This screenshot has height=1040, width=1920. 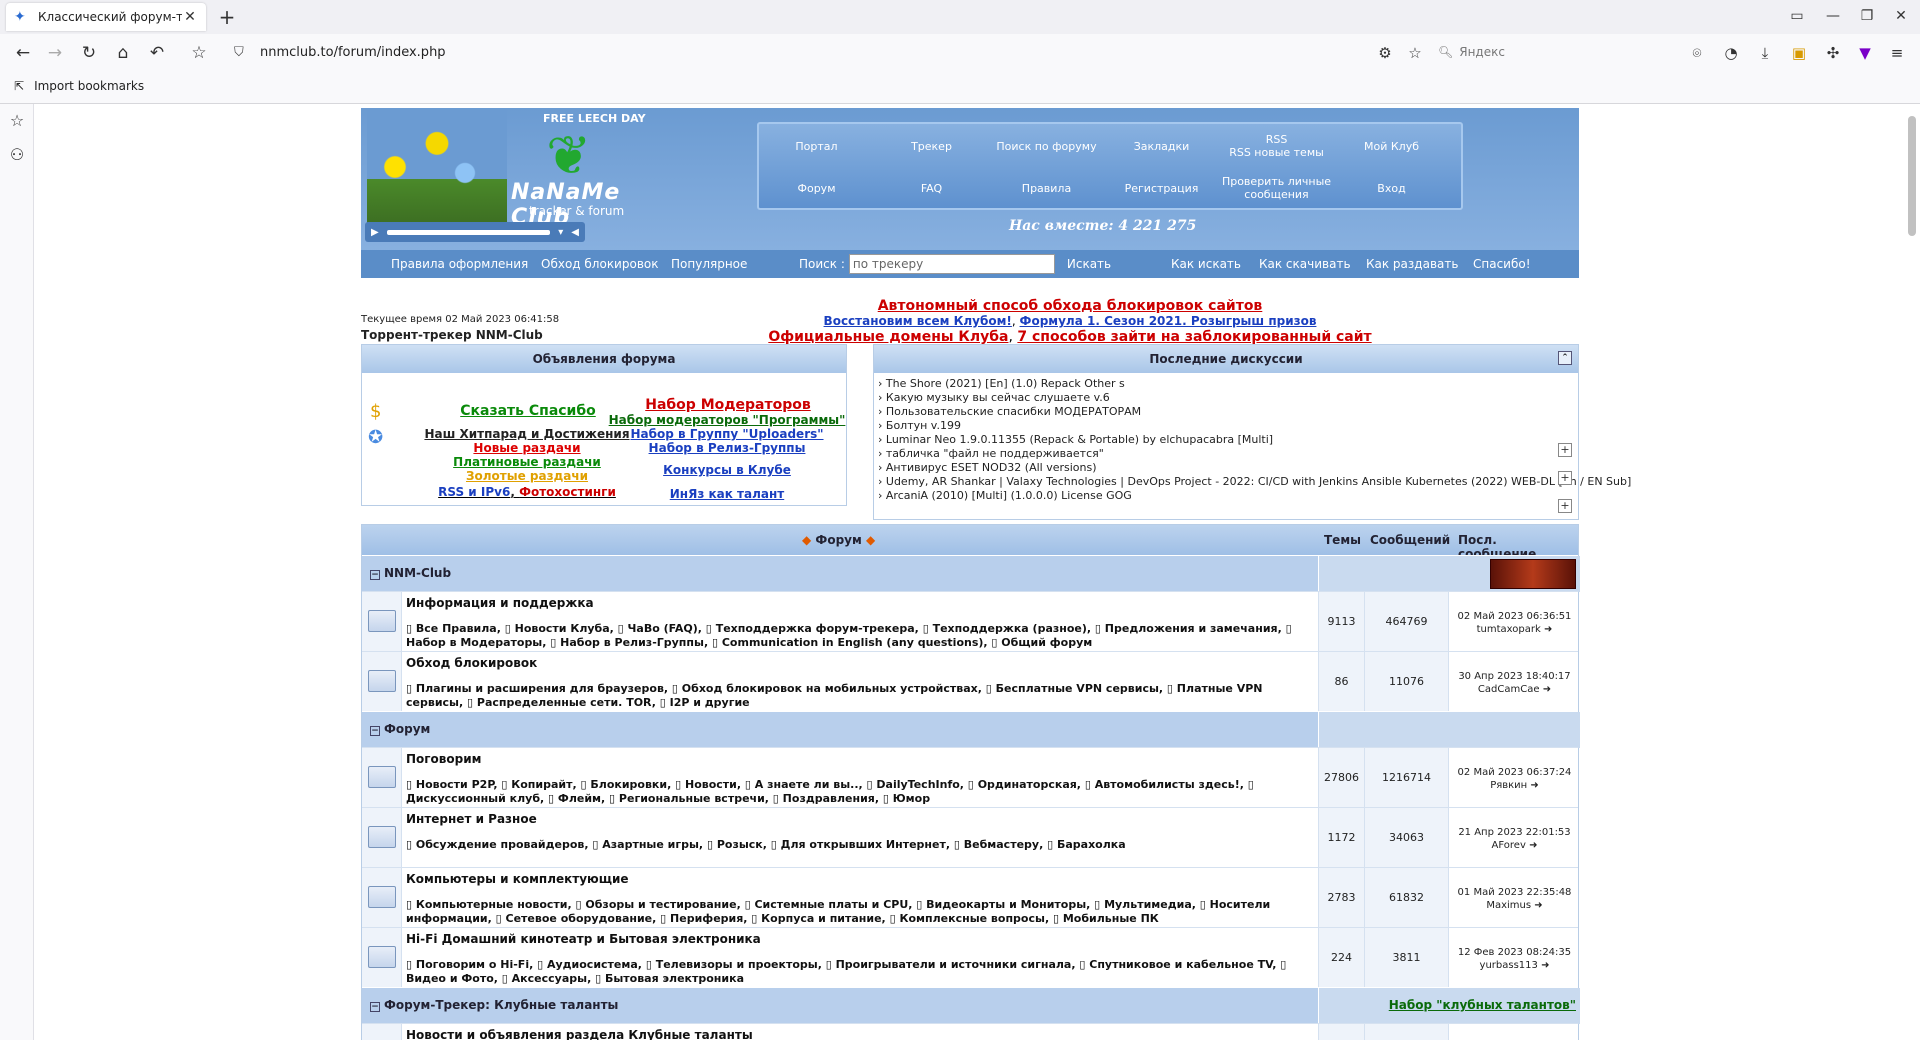 What do you see at coordinates (407, 729) in the screenshot?
I see `category-label: Форум` at bounding box center [407, 729].